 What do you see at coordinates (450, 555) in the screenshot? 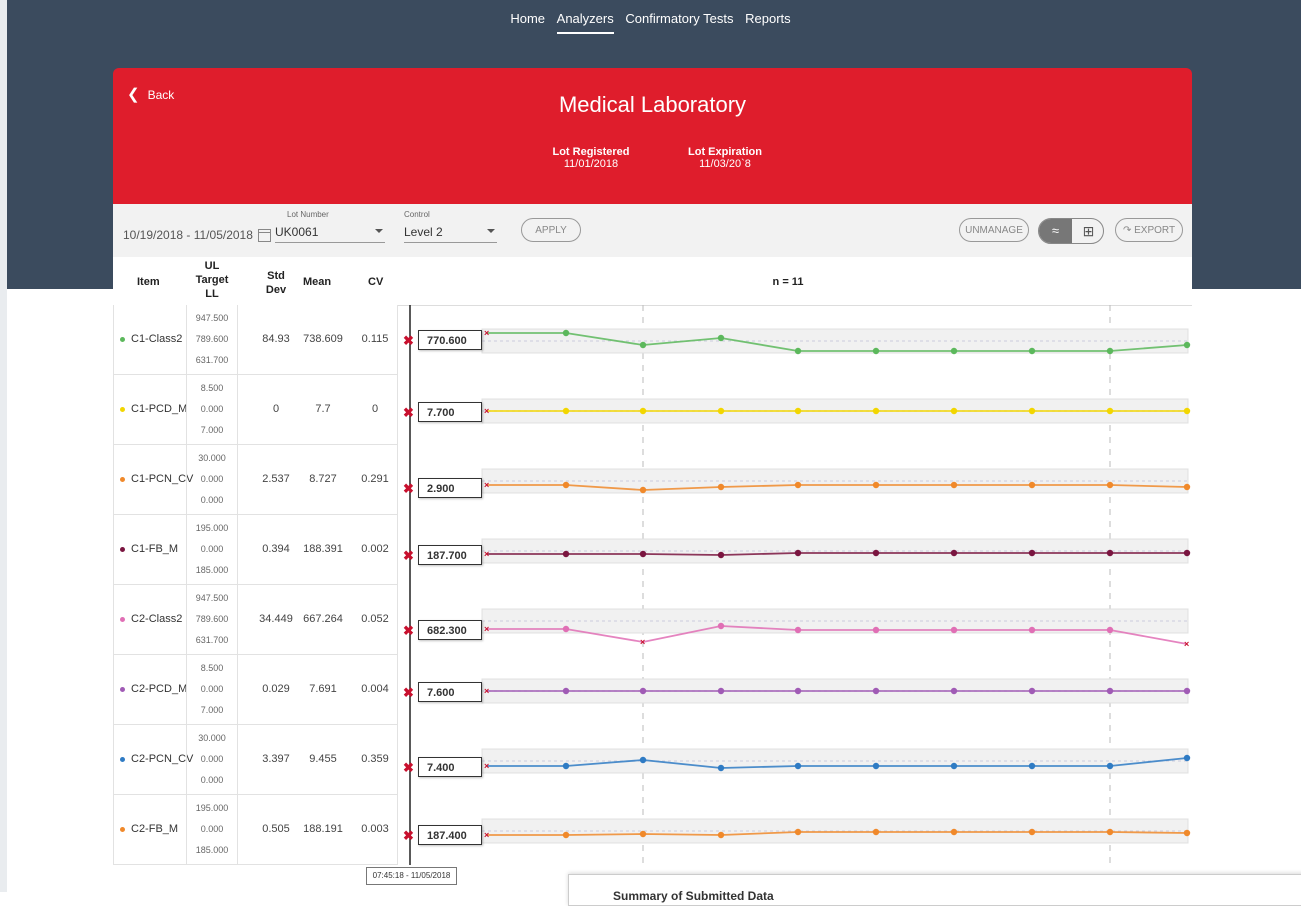
I see `latest-value-box: 187.700` at bounding box center [450, 555].